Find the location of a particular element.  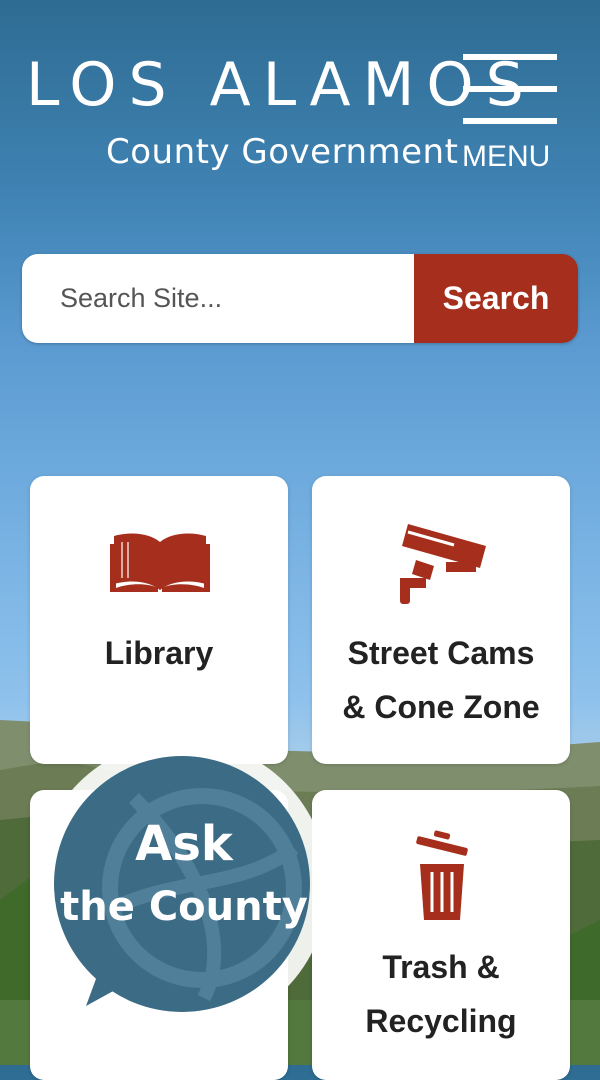

tile-trash-recycling: Trash & Recycling is located at coordinates (441, 935).